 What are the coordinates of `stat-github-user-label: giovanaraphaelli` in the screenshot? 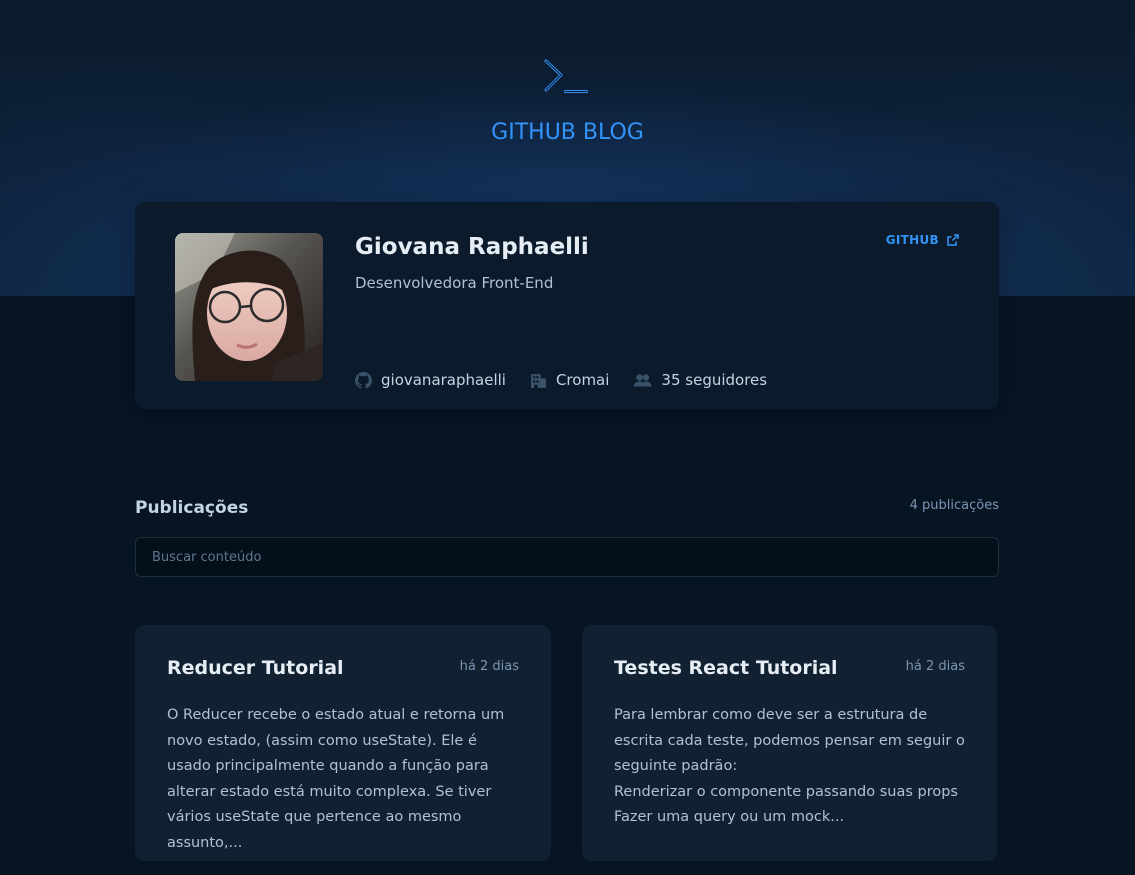 It's located at (443, 380).